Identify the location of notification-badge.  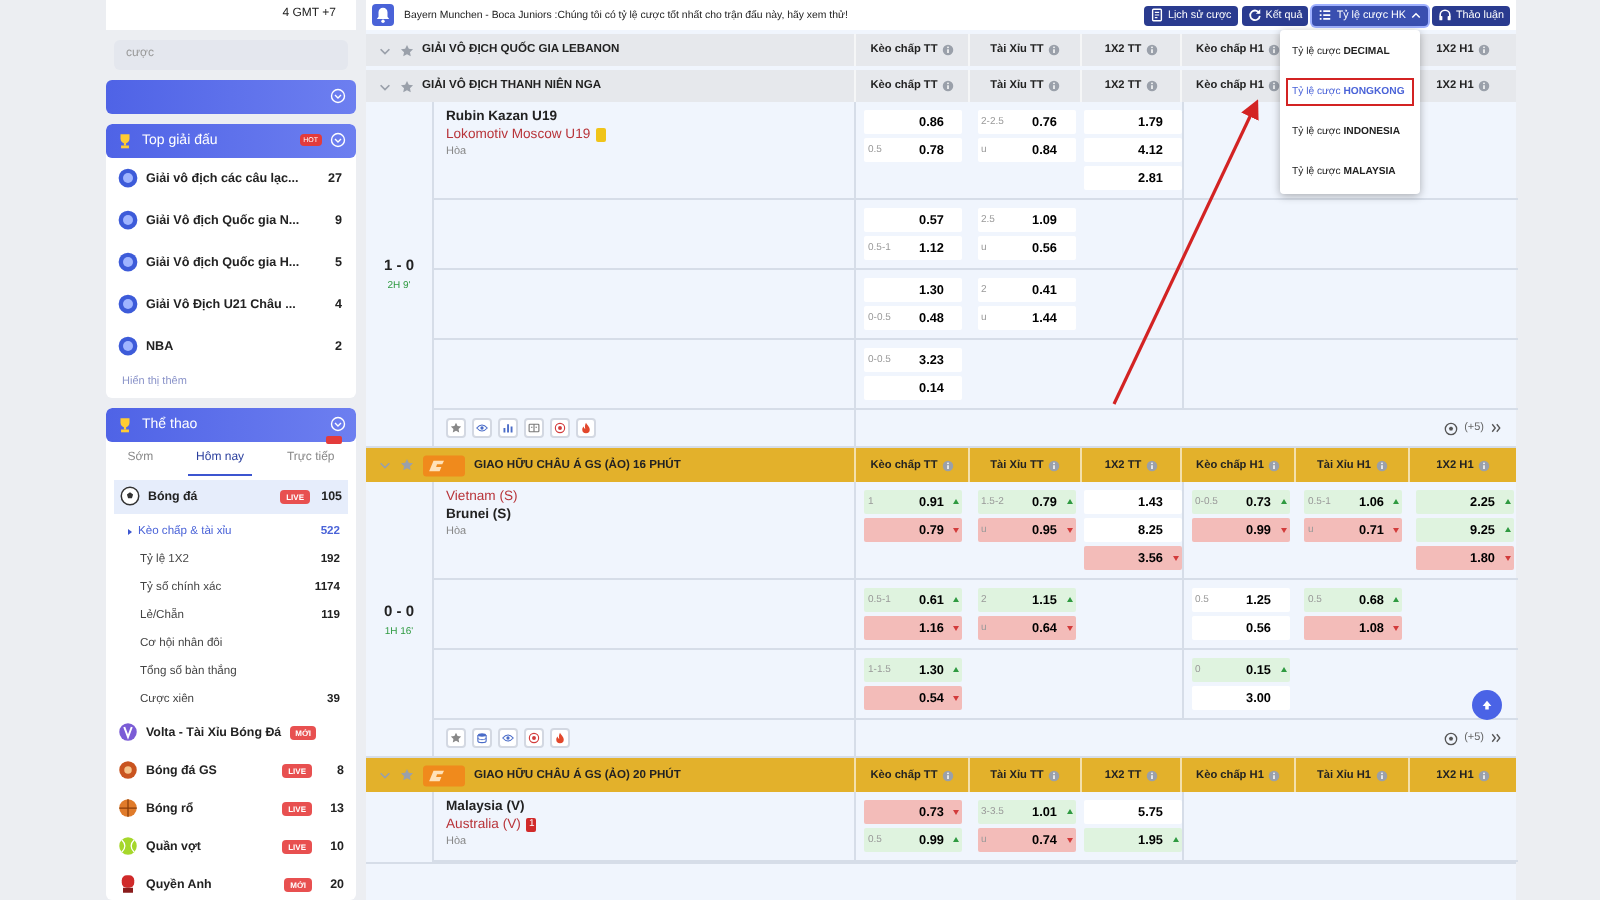
(334, 439).